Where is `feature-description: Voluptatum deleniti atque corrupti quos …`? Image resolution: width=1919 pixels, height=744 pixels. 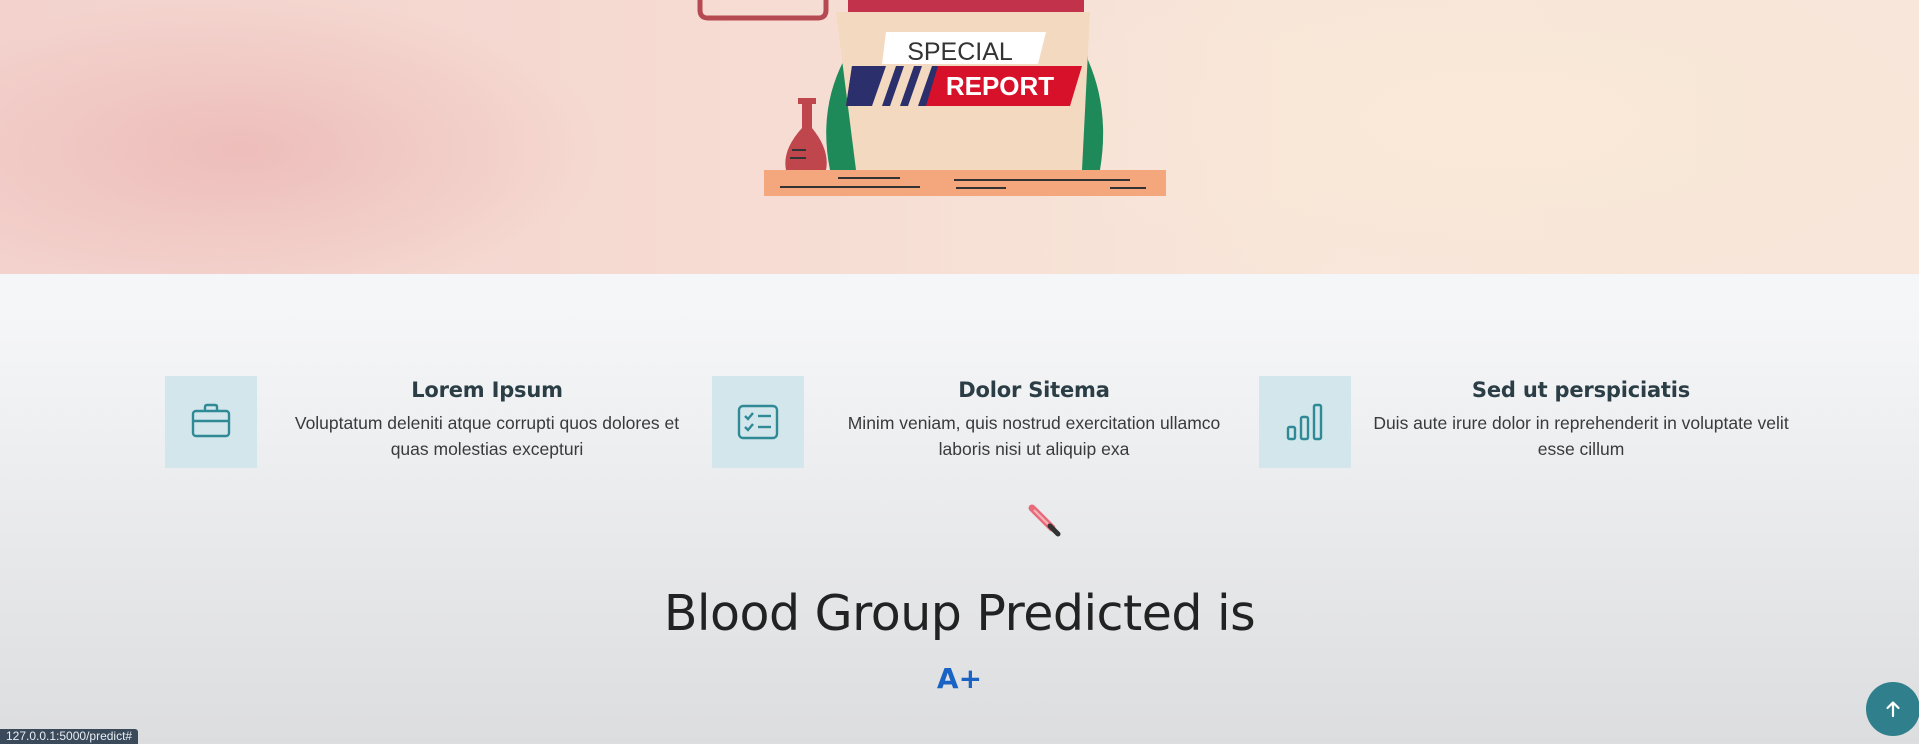
feature-description: Voluptatum deleniti atque corrupti quos … is located at coordinates (487, 436).